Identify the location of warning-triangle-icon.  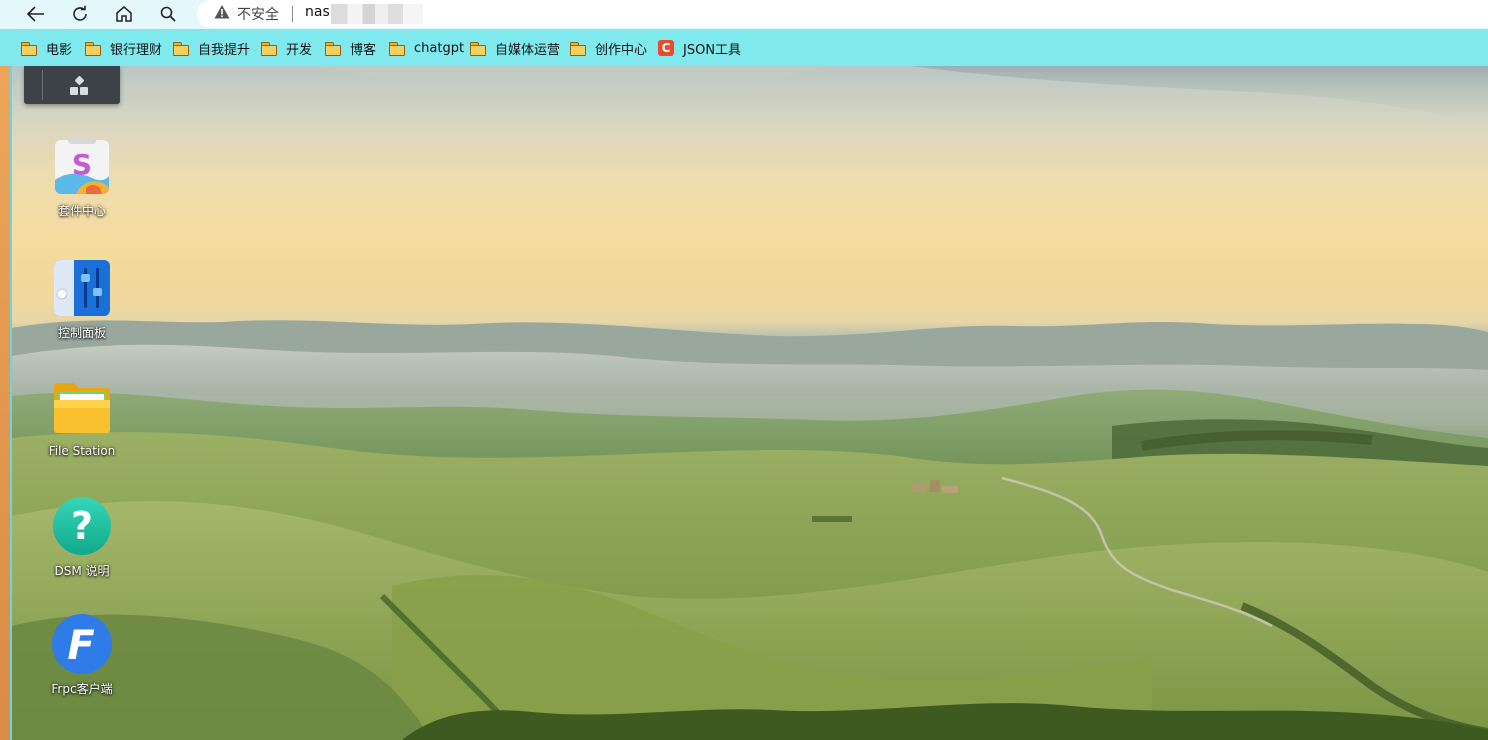
(222, 12).